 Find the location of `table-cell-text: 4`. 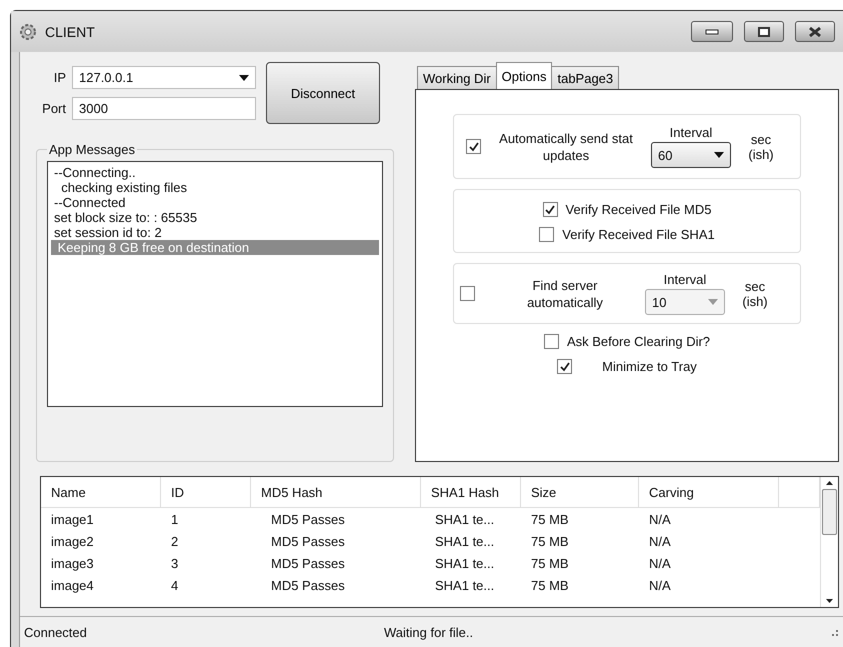

table-cell-text: 4 is located at coordinates (175, 585).